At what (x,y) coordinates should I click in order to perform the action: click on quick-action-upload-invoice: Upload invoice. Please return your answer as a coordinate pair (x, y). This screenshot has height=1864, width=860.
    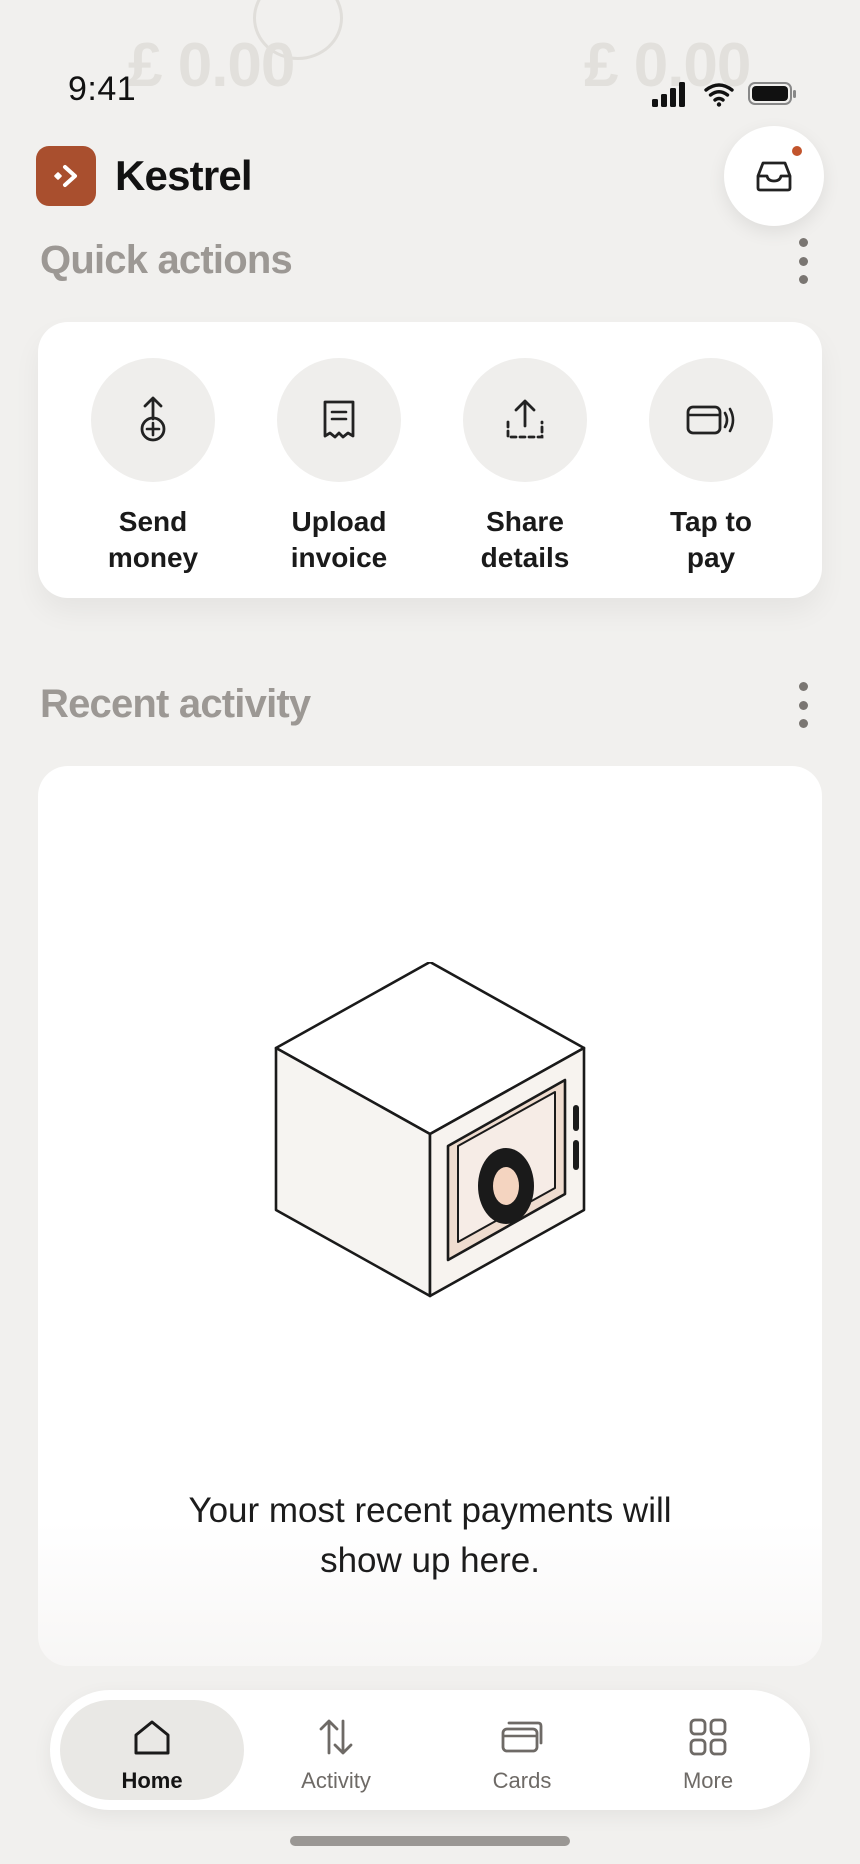
    Looking at the image, I should click on (339, 467).